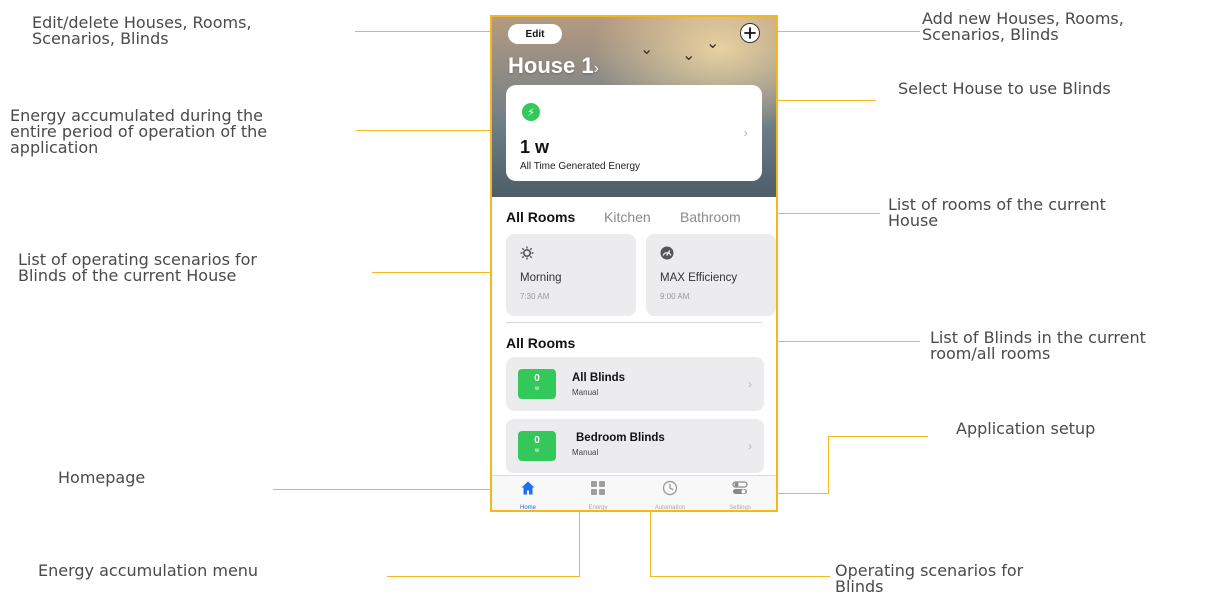  Describe the element at coordinates (634, 493) in the screenshot. I see `tab-bar: Home Energy Automation Settings` at that location.